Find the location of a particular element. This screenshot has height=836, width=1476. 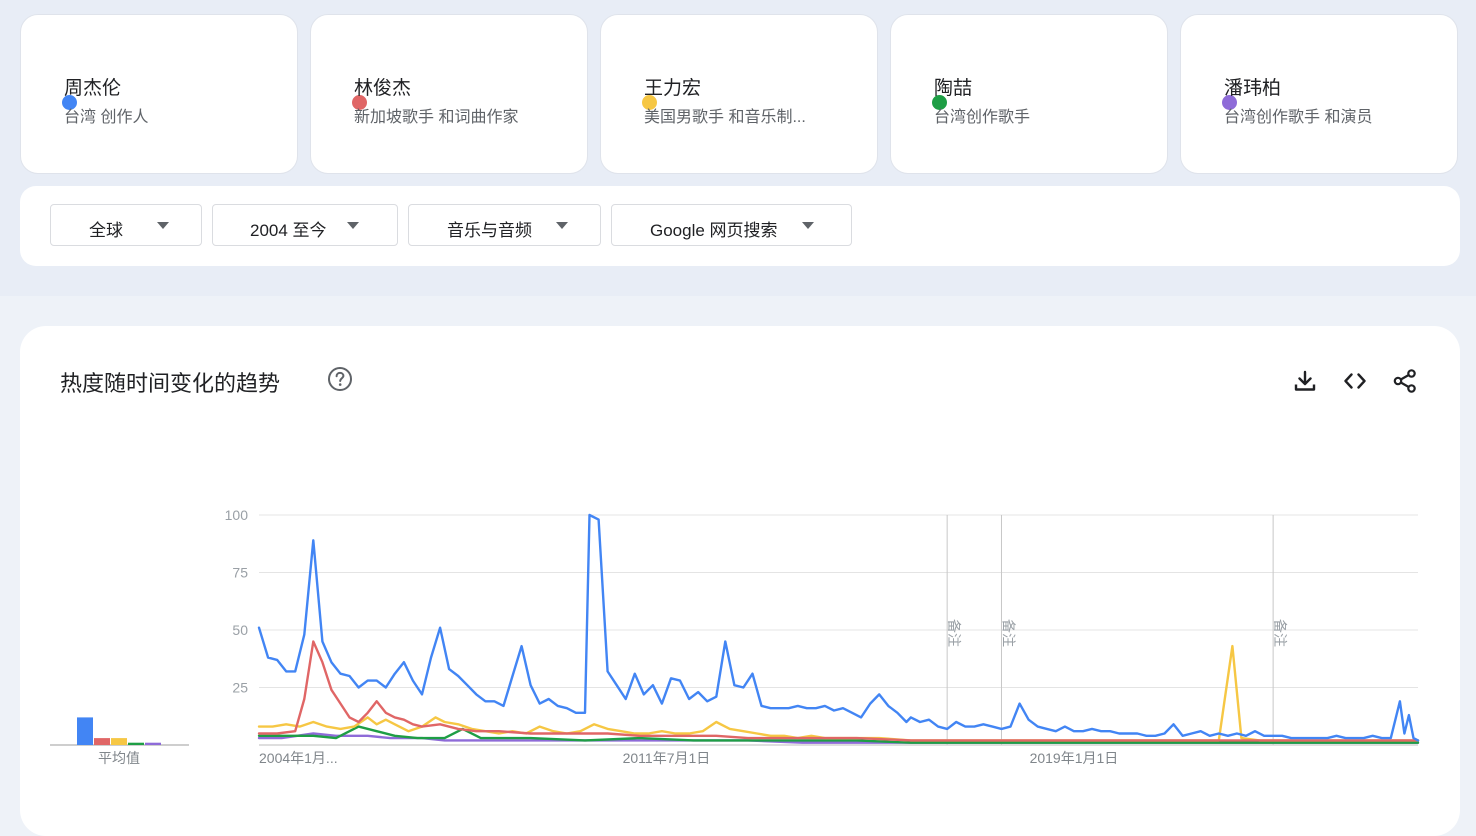

code-icon is located at coordinates (1355, 381).